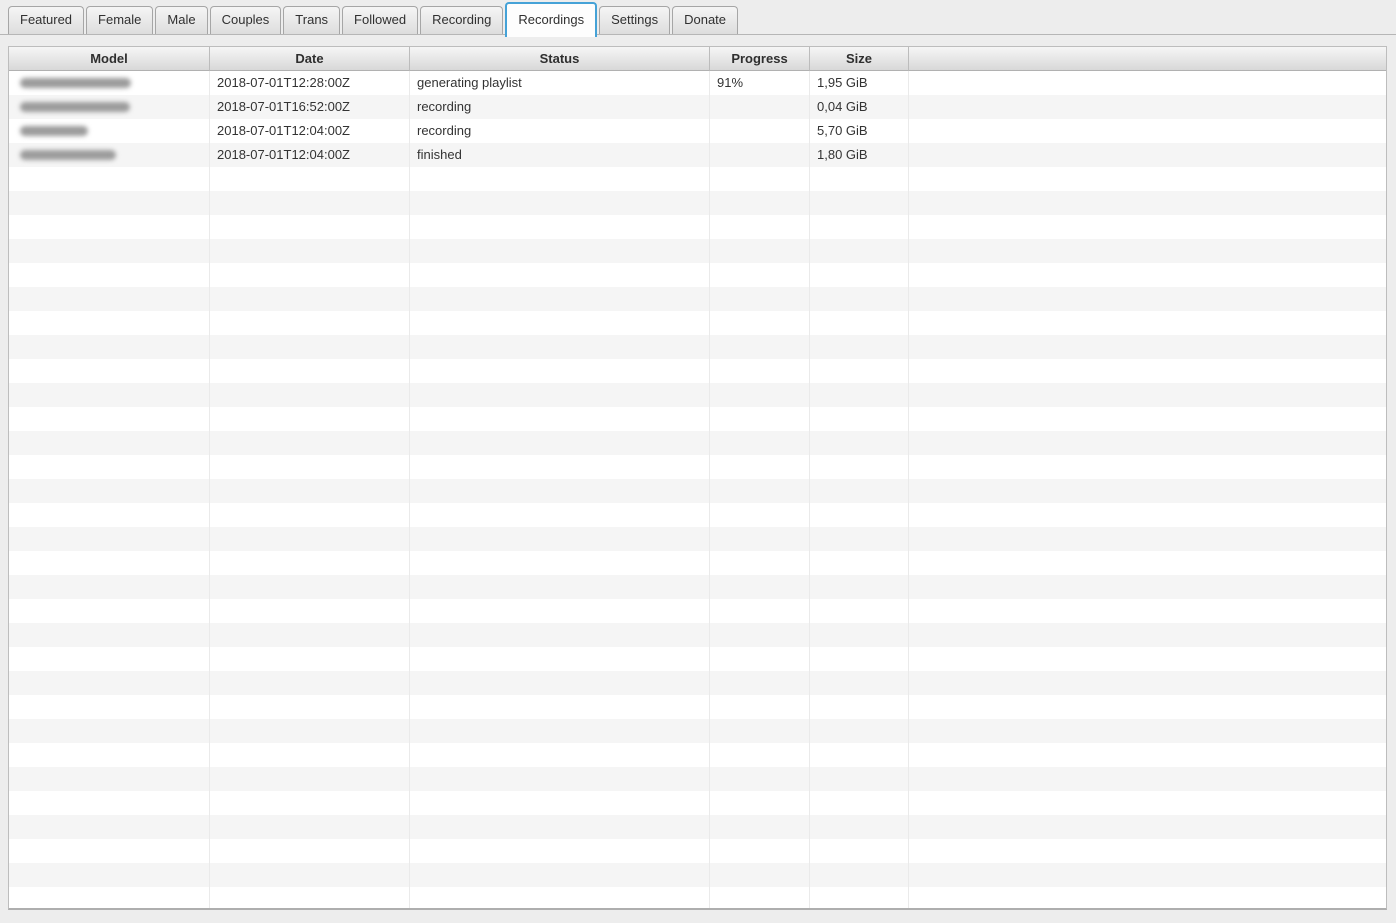 The image size is (1396, 923). What do you see at coordinates (635, 20) in the screenshot?
I see `tab-settings: Settings` at bounding box center [635, 20].